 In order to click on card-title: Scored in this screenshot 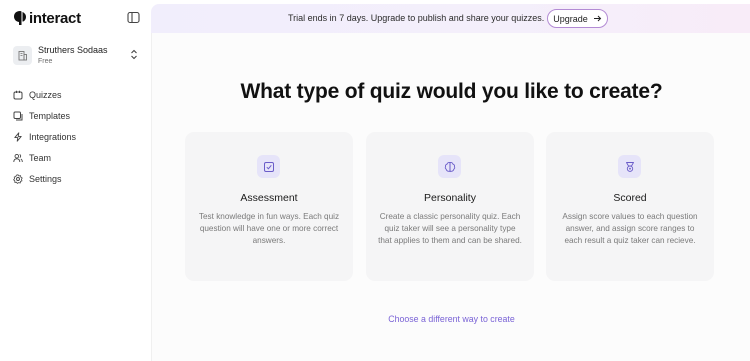, I will do `click(630, 198)`.